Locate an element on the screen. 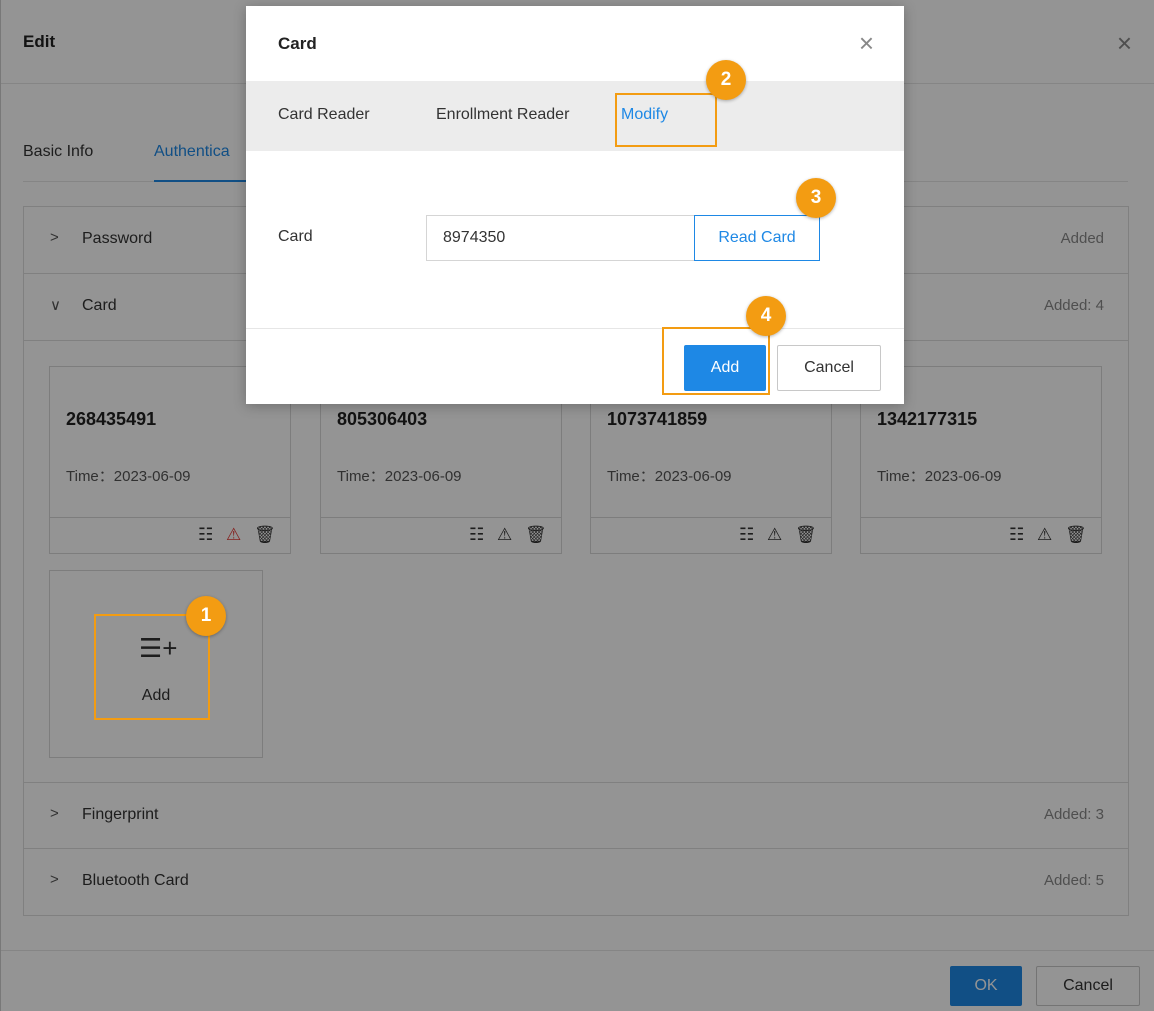  card-field-label: Card is located at coordinates (295, 236).